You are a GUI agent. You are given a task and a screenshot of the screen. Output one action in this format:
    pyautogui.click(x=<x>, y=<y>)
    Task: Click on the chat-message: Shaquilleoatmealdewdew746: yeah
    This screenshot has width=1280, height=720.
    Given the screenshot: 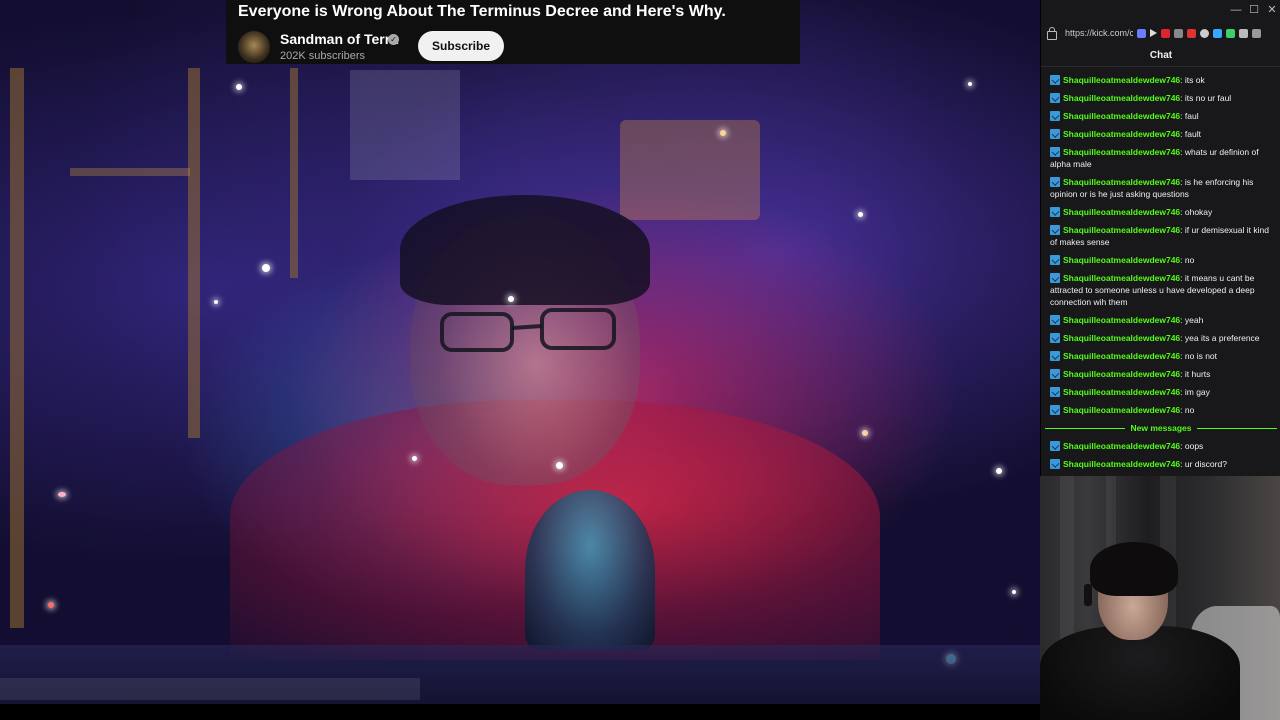 What is the action you would take?
    pyautogui.click(x=1162, y=320)
    